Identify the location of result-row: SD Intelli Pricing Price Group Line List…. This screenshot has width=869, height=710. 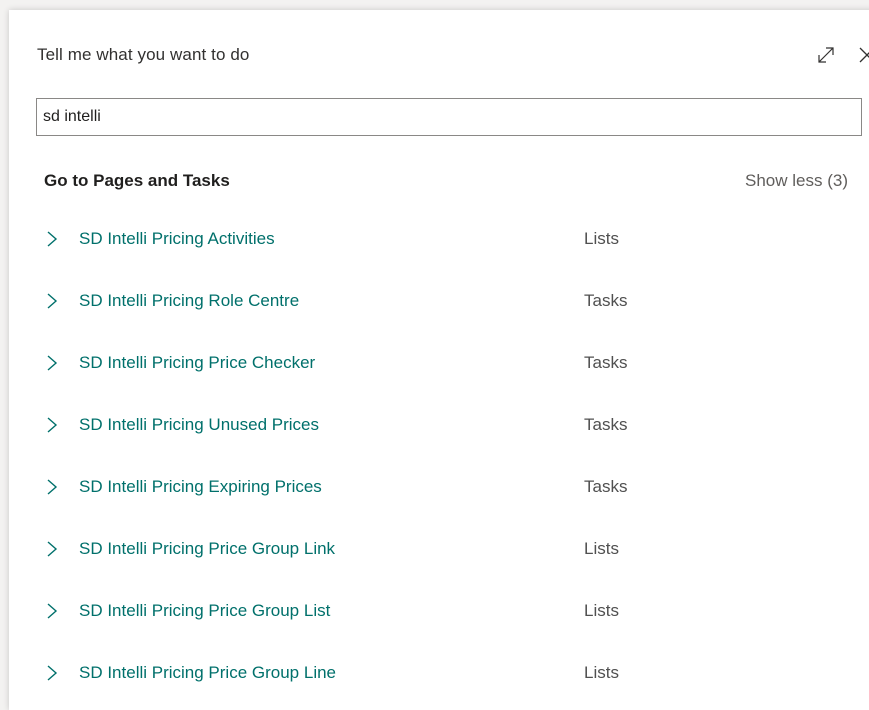
(434, 673).